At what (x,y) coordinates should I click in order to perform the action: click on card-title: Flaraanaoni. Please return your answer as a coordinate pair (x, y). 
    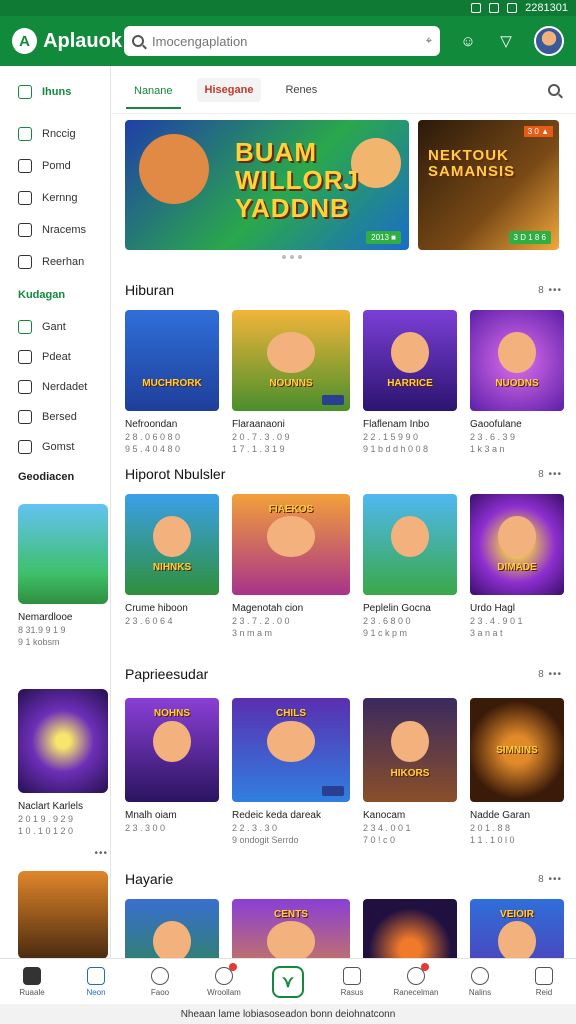
    Looking at the image, I should click on (258, 424).